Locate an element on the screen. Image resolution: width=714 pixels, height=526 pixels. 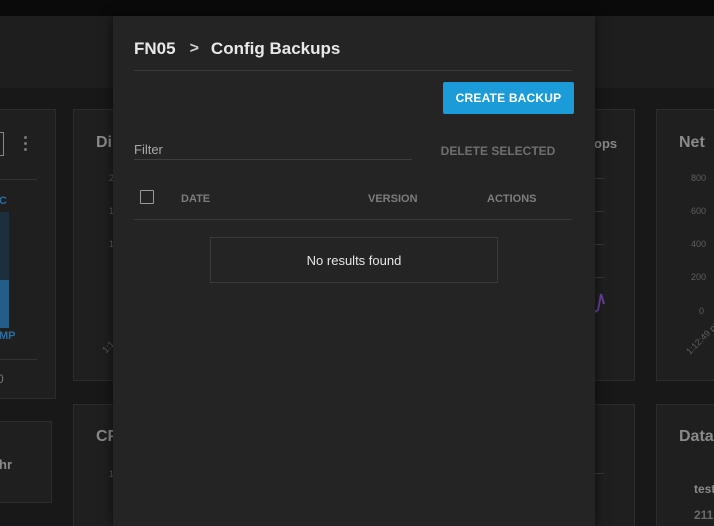
breadcrumb-parent: FN05 is located at coordinates (155, 49).